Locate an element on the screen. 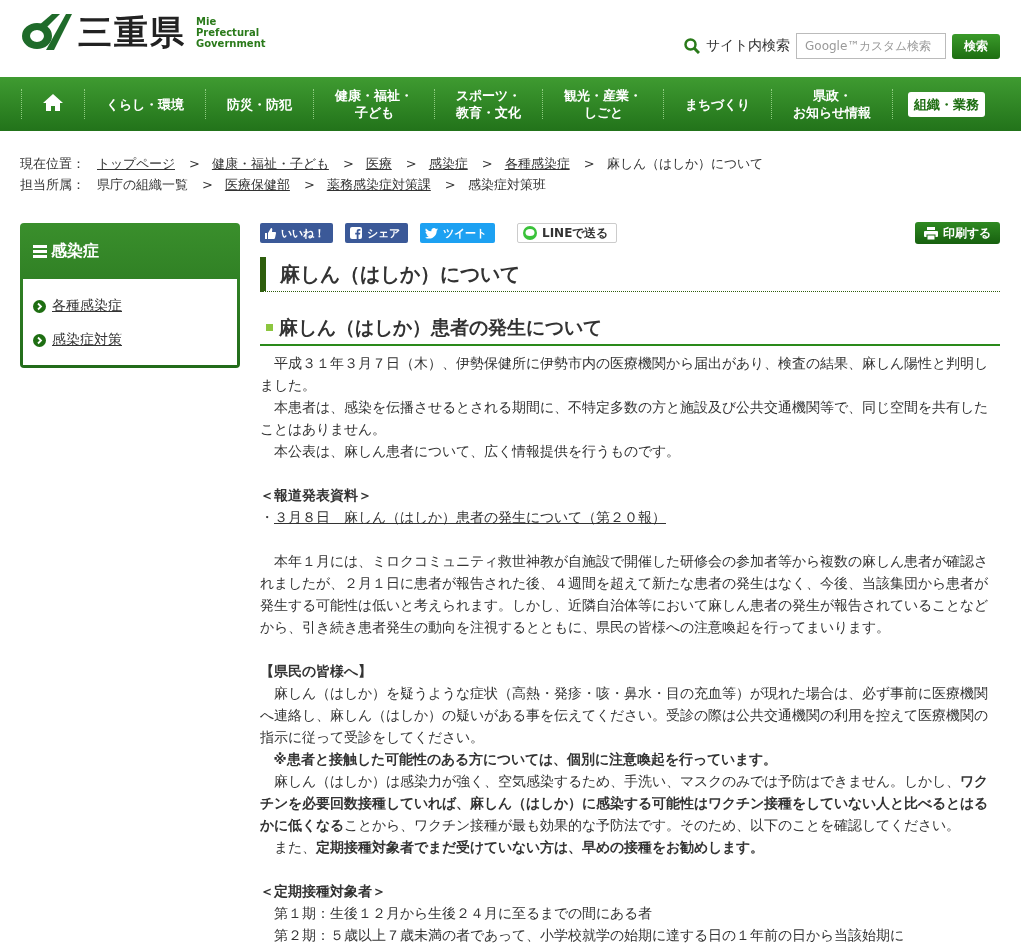 Image resolution: width=1021 pixels, height=952 pixels. breadcrumb-link: 医療保健部 is located at coordinates (257, 184).